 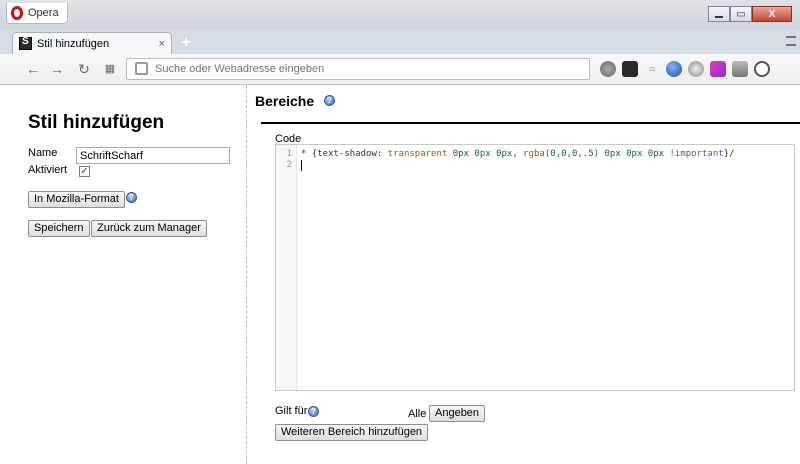 What do you see at coordinates (530, 123) in the screenshot?
I see `section-rule` at bounding box center [530, 123].